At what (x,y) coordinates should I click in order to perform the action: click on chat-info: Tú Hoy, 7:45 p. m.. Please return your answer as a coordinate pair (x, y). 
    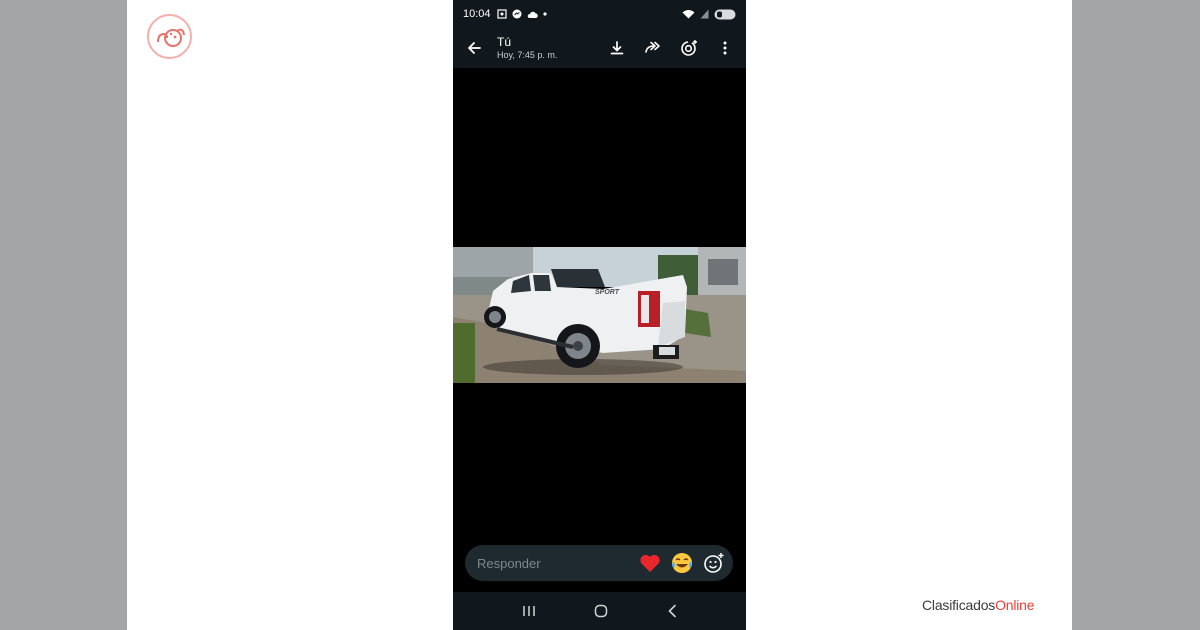
    Looking at the image, I should click on (527, 47).